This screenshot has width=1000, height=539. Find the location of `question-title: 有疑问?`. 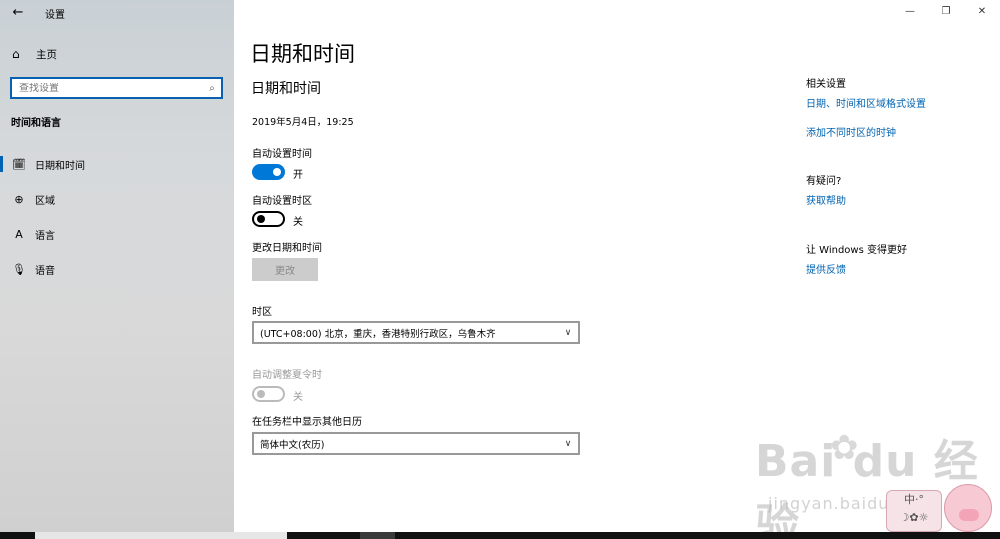

question-title: 有疑问? is located at coordinates (824, 181).